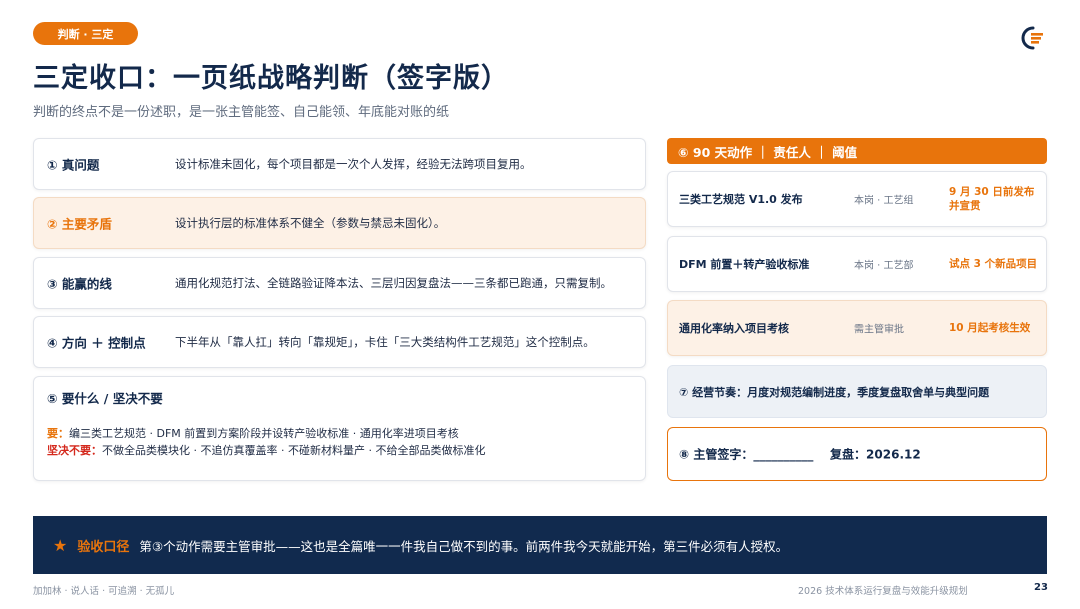  What do you see at coordinates (85, 33) in the screenshot?
I see `section-tag: 判断 · 三定` at bounding box center [85, 33].